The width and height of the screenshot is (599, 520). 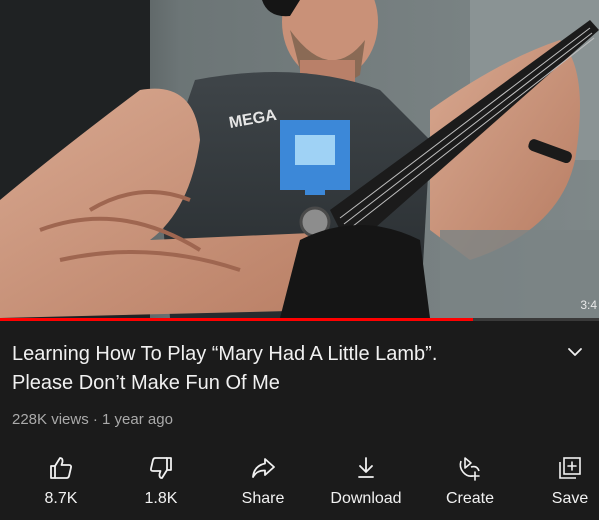 I want to click on thumbs-down-icon, so click(x=161, y=468).